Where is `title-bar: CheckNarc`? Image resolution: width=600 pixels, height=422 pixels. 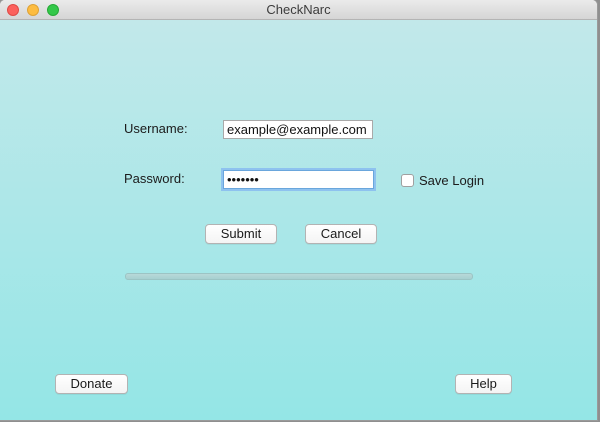
title-bar: CheckNarc is located at coordinates (298, 10).